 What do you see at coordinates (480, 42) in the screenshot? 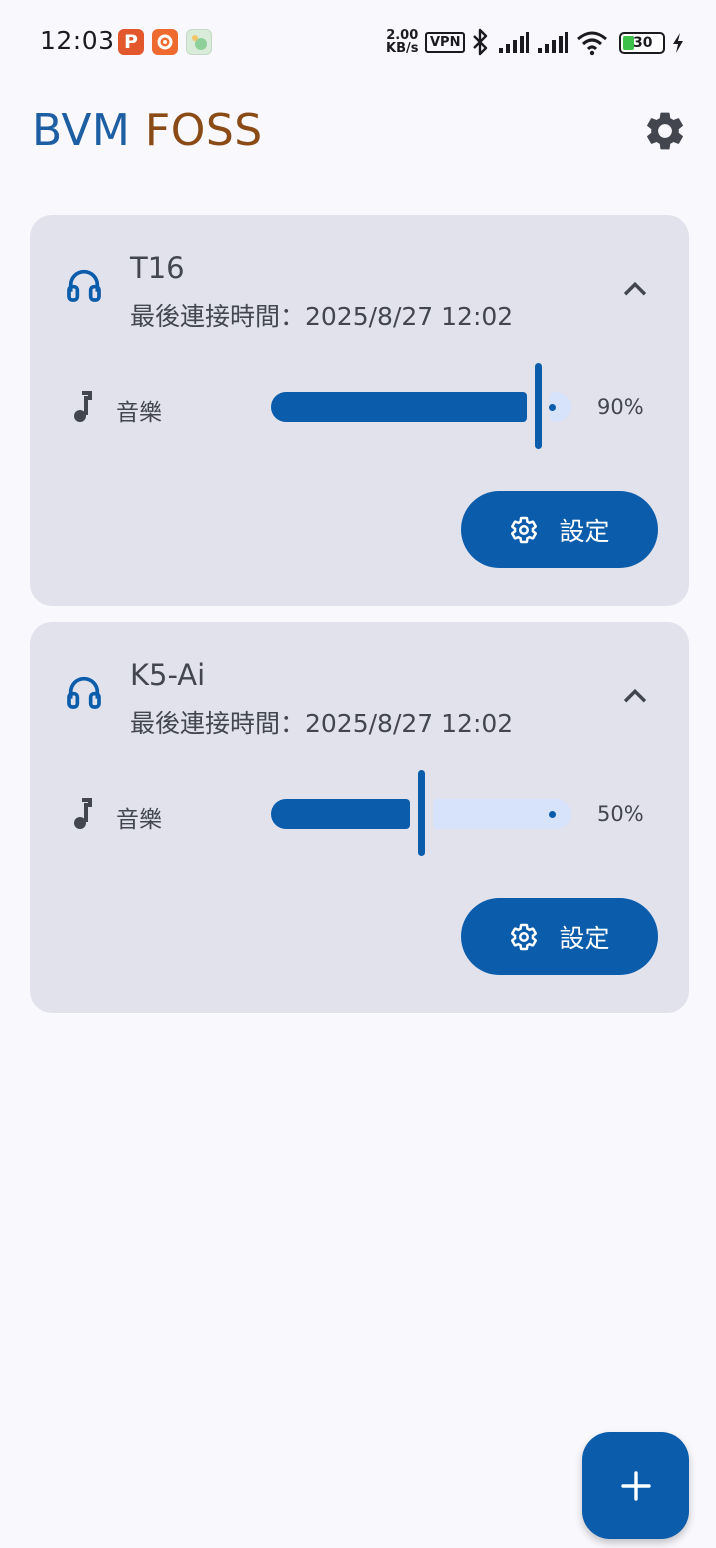
I see `bluetooth-icon` at bounding box center [480, 42].